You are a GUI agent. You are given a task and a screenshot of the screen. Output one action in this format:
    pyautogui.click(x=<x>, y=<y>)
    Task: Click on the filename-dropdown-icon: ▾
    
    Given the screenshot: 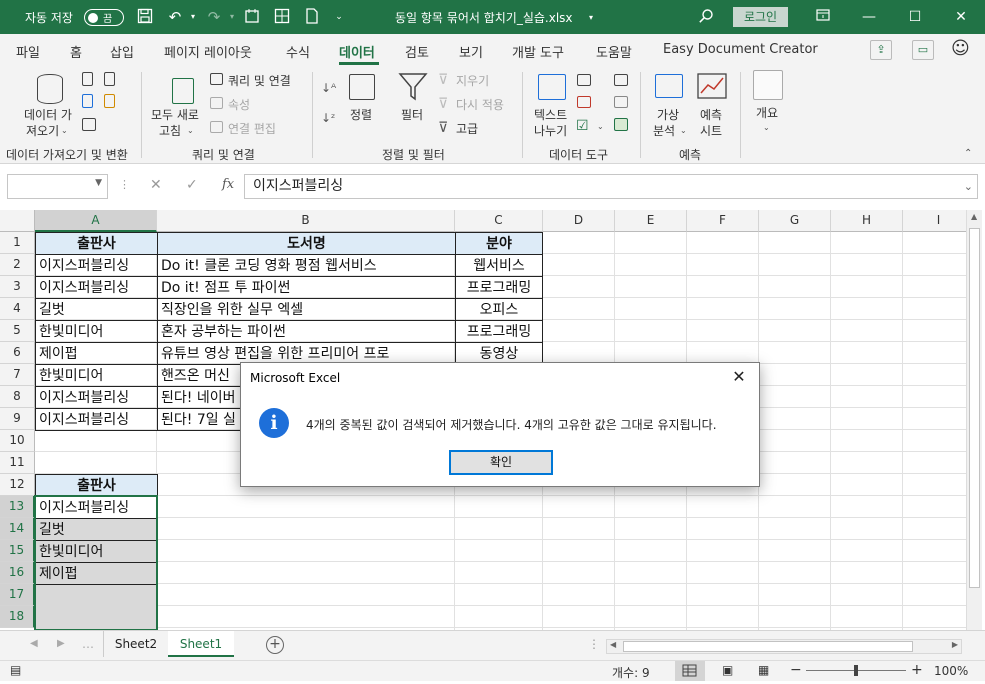 What is the action you would take?
    pyautogui.click(x=591, y=18)
    